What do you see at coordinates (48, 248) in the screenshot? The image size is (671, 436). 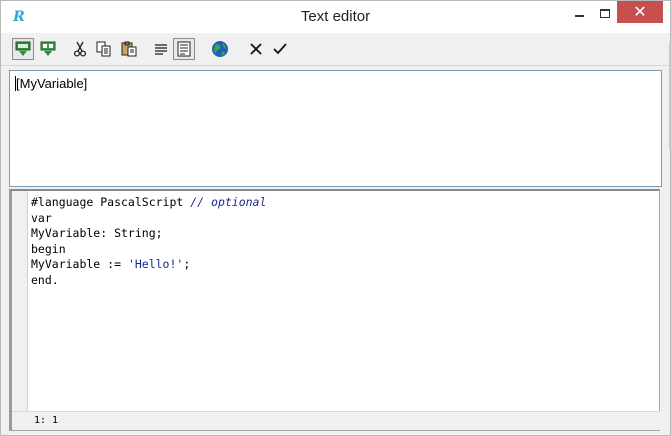 I see `code-text: begin` at bounding box center [48, 248].